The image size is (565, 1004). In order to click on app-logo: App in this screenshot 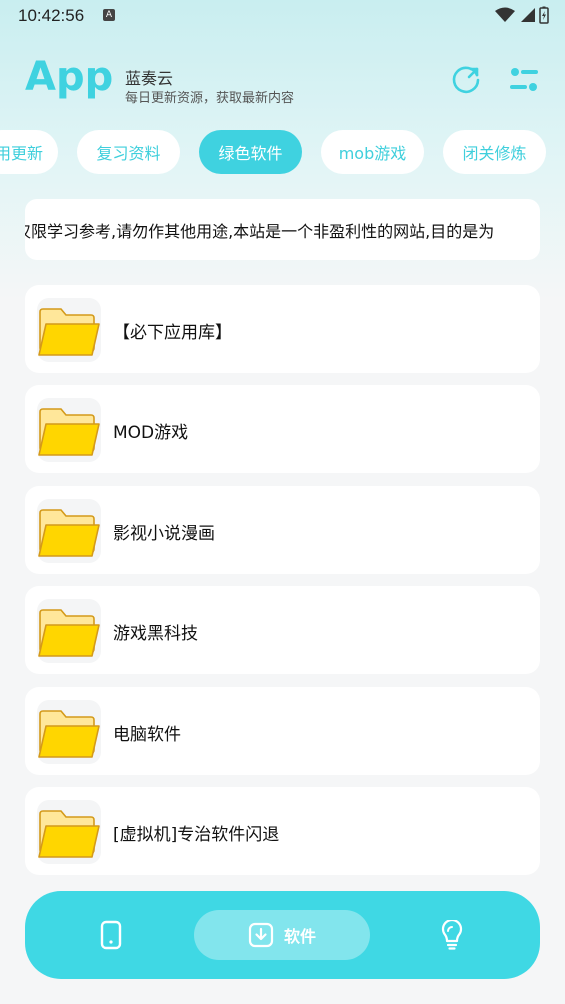, I will do `click(69, 77)`.